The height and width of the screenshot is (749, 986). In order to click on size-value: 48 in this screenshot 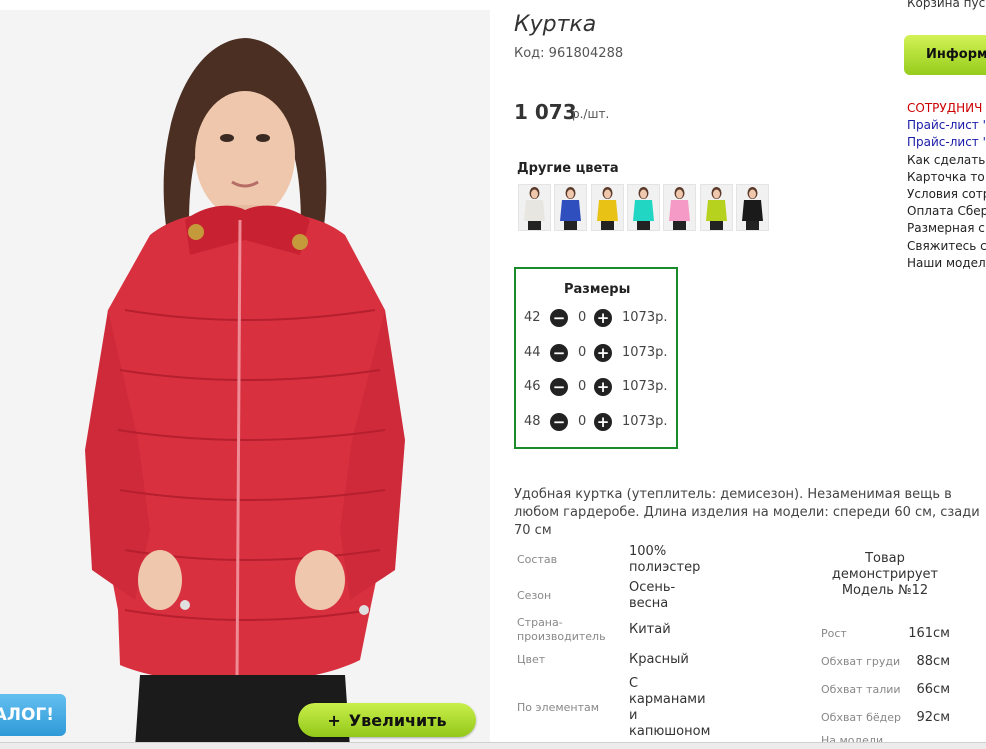, I will do `click(532, 421)`.